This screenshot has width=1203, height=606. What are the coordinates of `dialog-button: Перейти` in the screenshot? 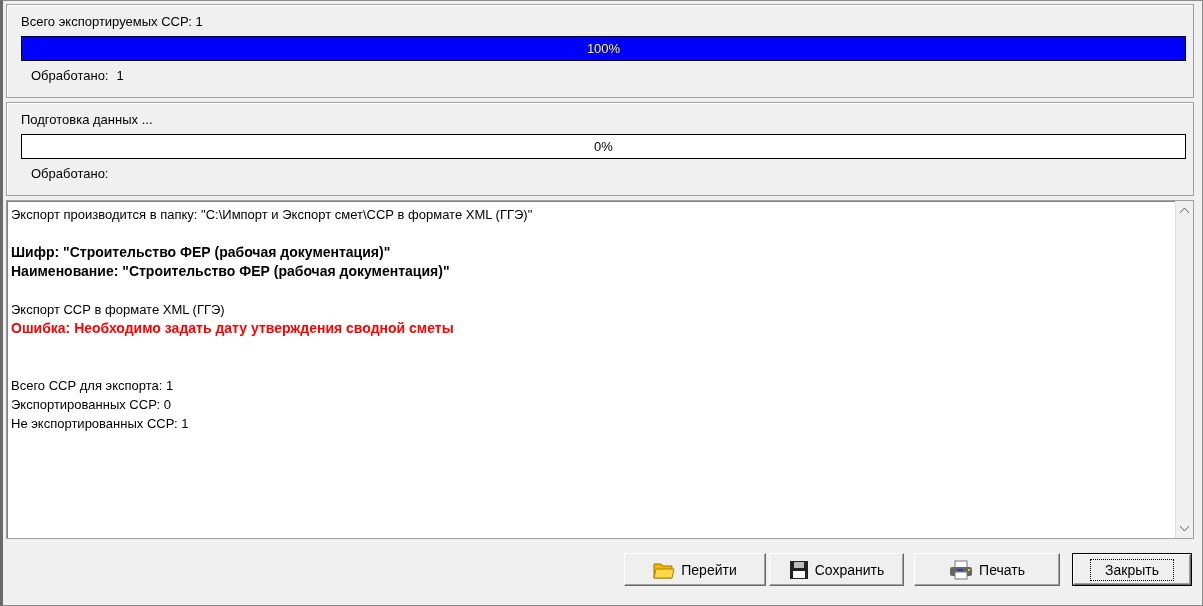 It's located at (695, 569).